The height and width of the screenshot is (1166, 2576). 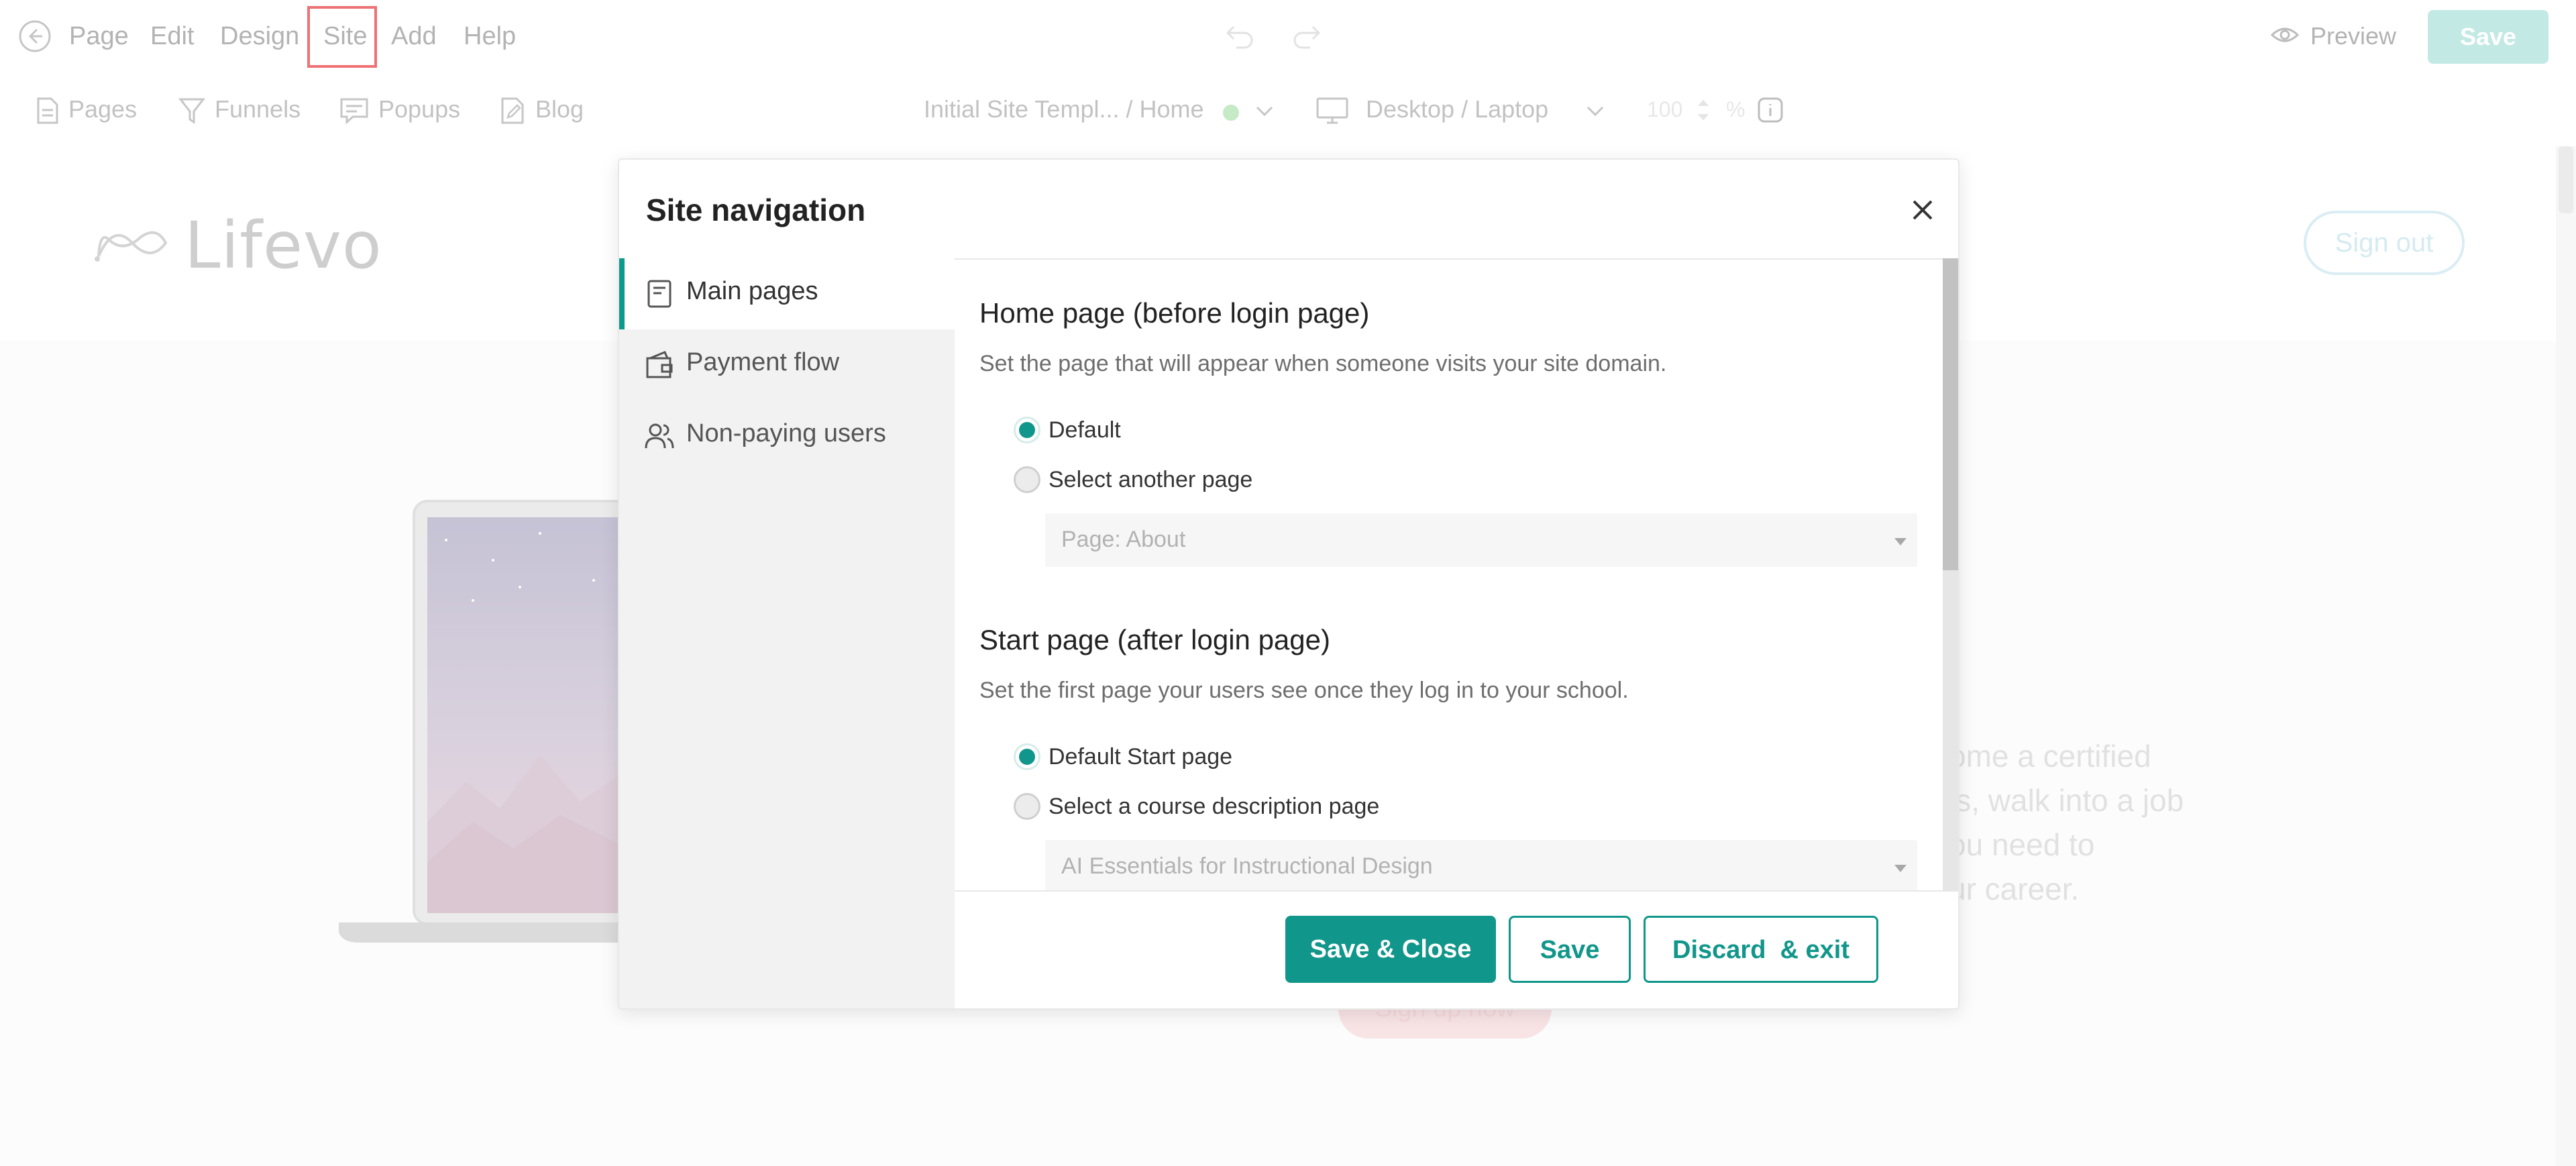 I want to click on start-course-select: AI Essentials for Instructional Design, so click(x=1481, y=865).